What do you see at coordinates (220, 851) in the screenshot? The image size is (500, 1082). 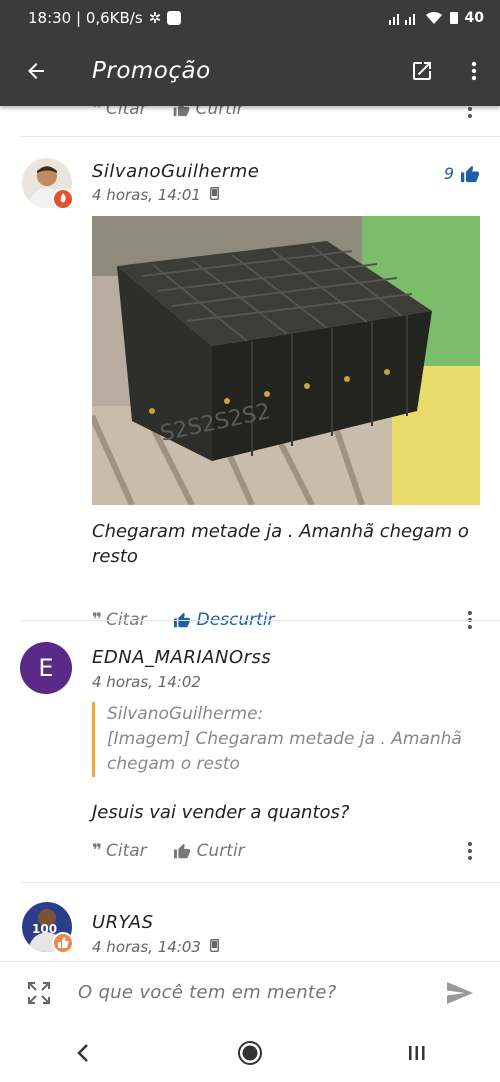 I see `like-label: Curtir` at bounding box center [220, 851].